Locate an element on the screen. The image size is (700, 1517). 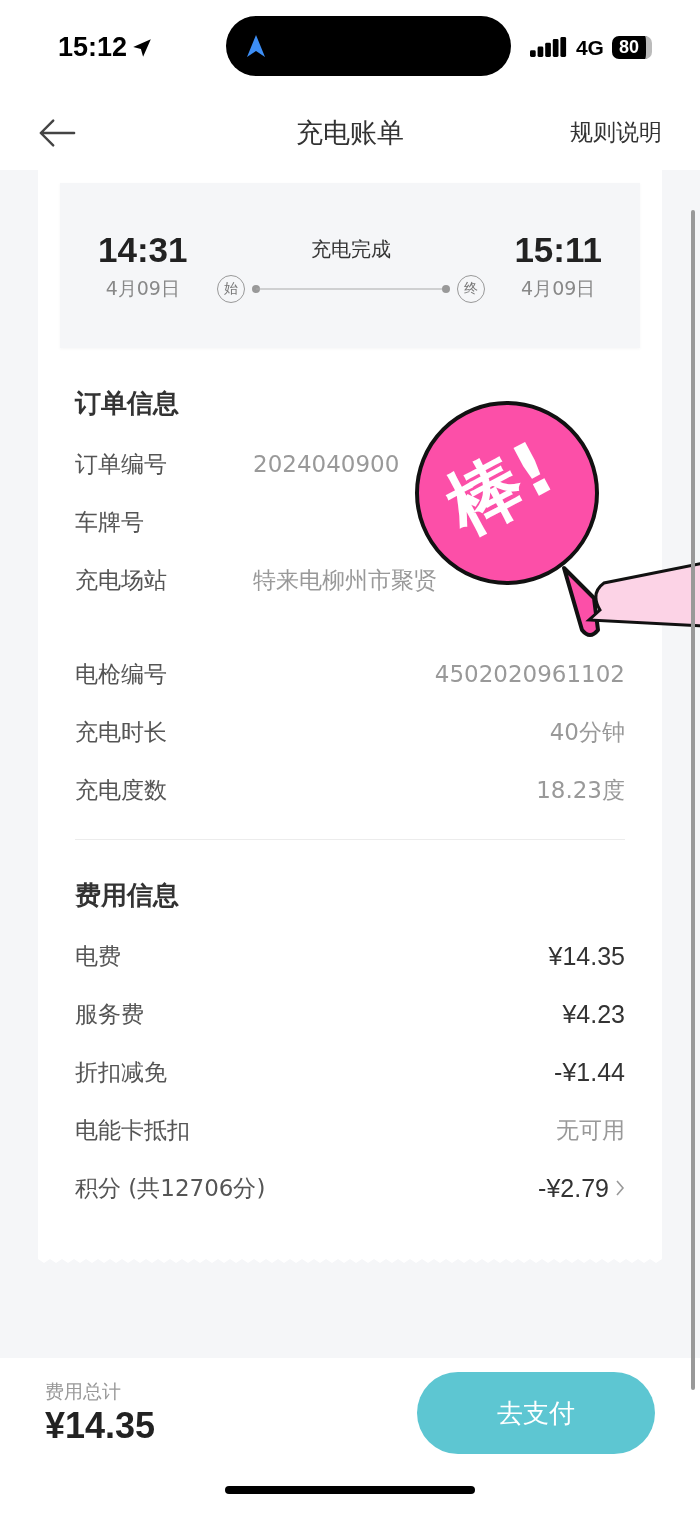
field-label: 充电场站 is located at coordinates (121, 580).